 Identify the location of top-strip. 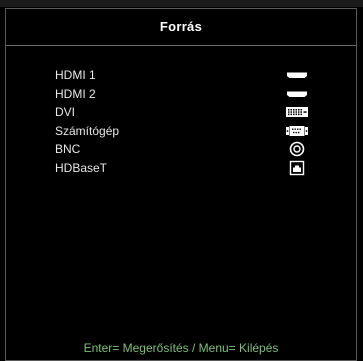
(181, 3).